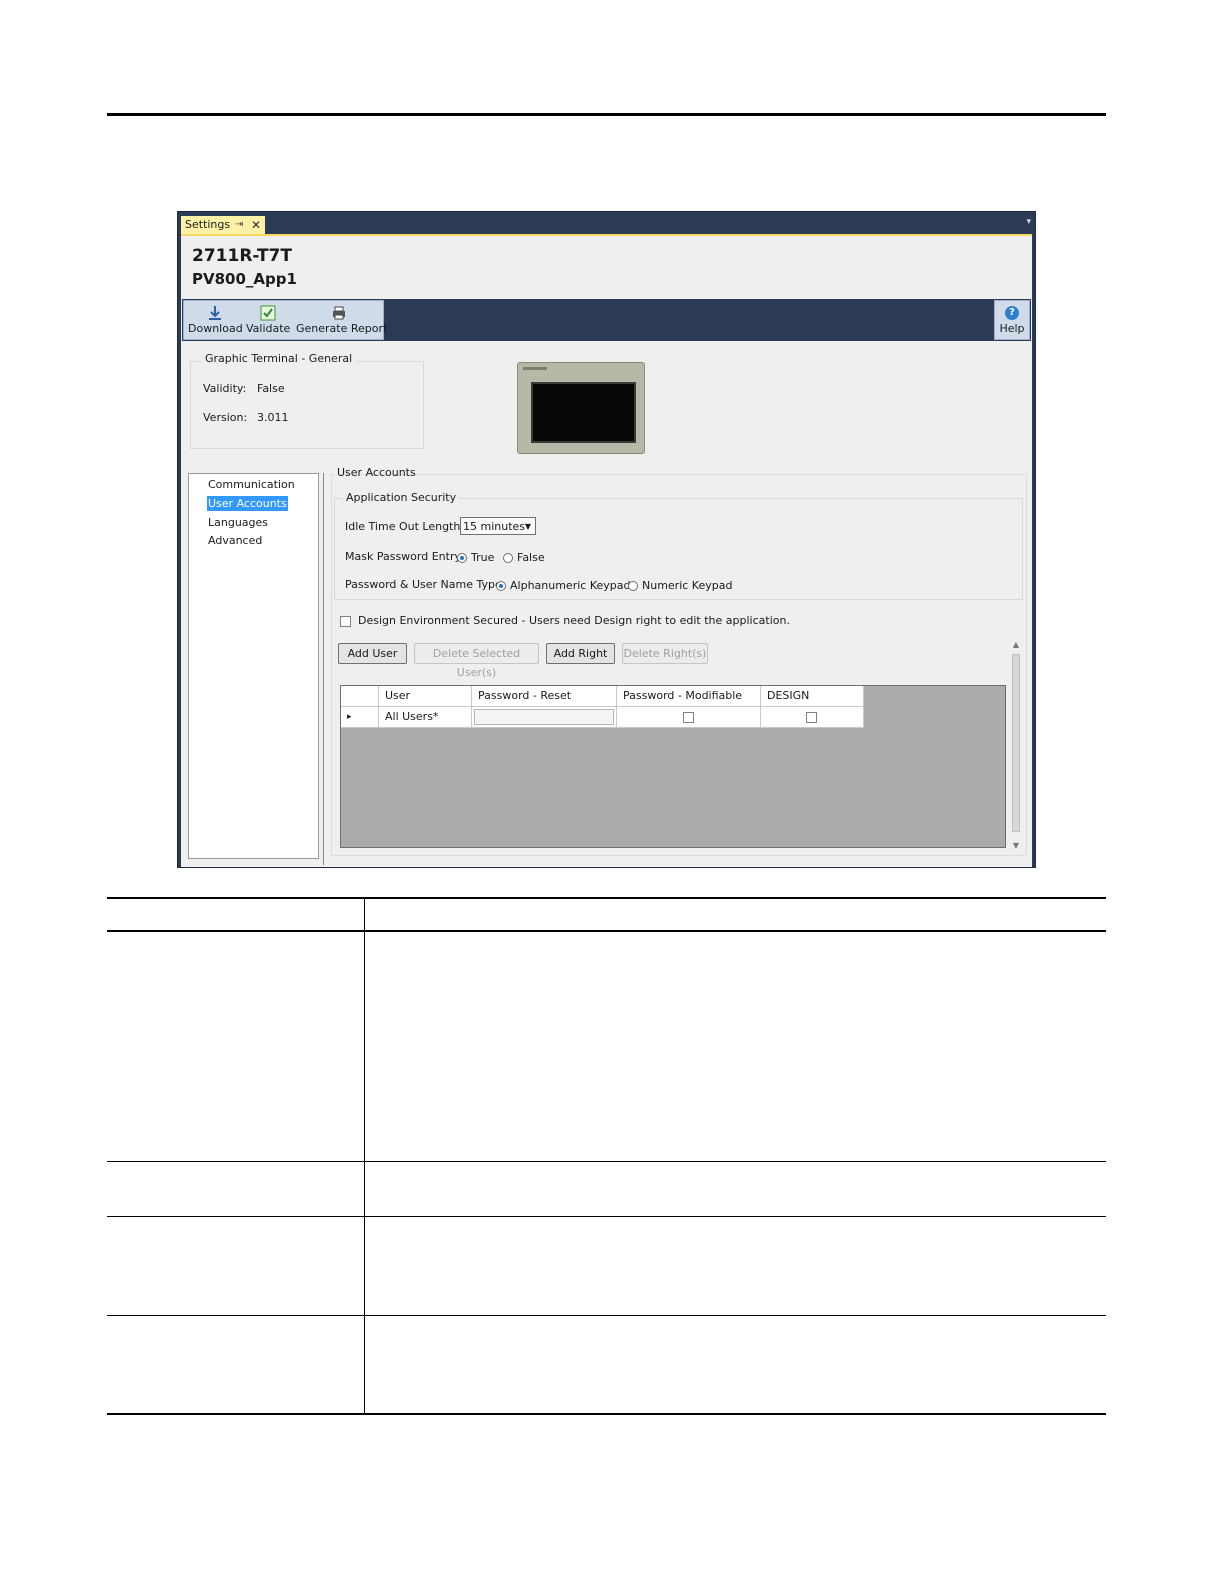 This screenshot has width=1224, height=1584. Describe the element at coordinates (273, 417) in the screenshot. I see `version-value: 3.011` at that location.